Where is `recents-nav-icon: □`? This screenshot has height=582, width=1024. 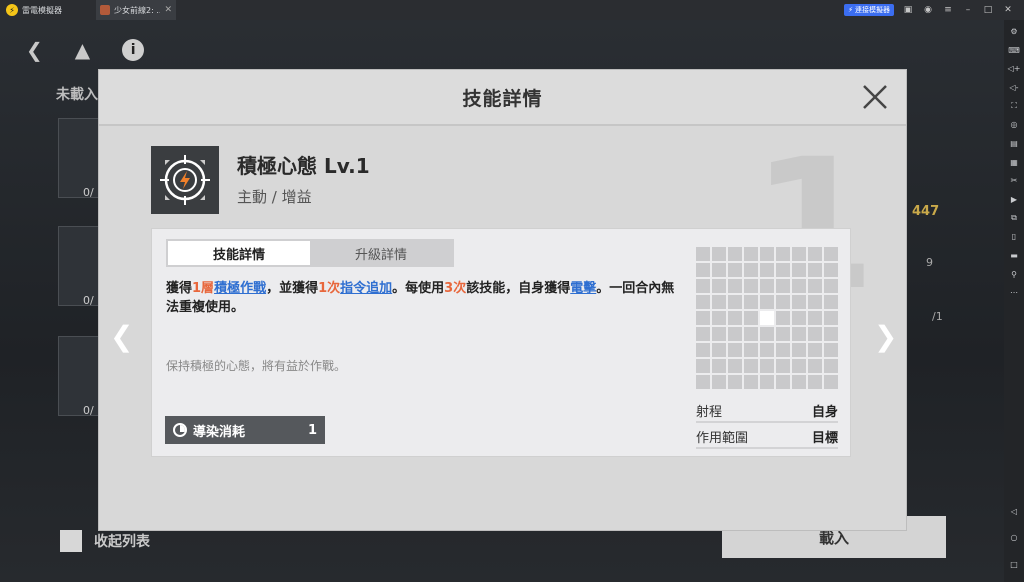
recents-nav-icon: □ is located at coordinates (1014, 564).